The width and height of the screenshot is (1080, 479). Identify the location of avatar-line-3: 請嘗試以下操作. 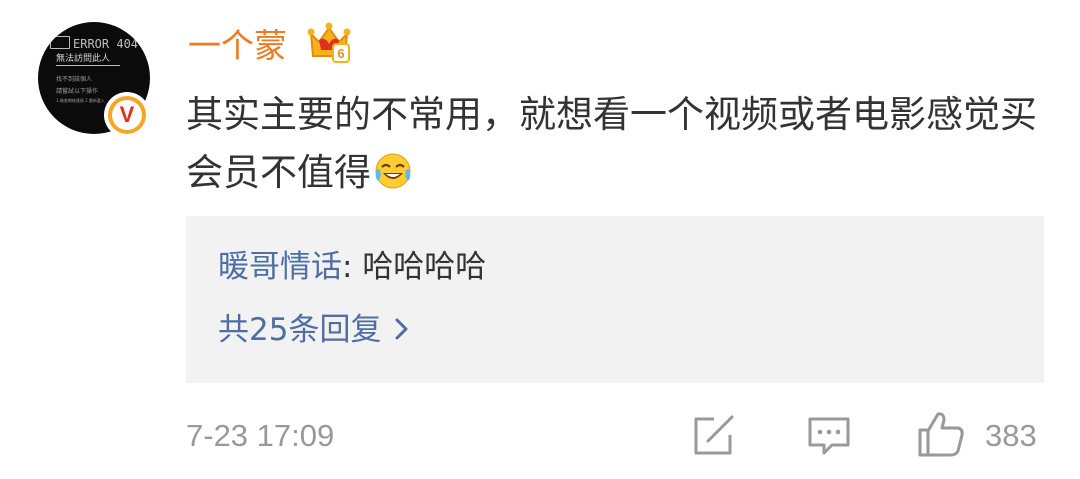
(77, 91).